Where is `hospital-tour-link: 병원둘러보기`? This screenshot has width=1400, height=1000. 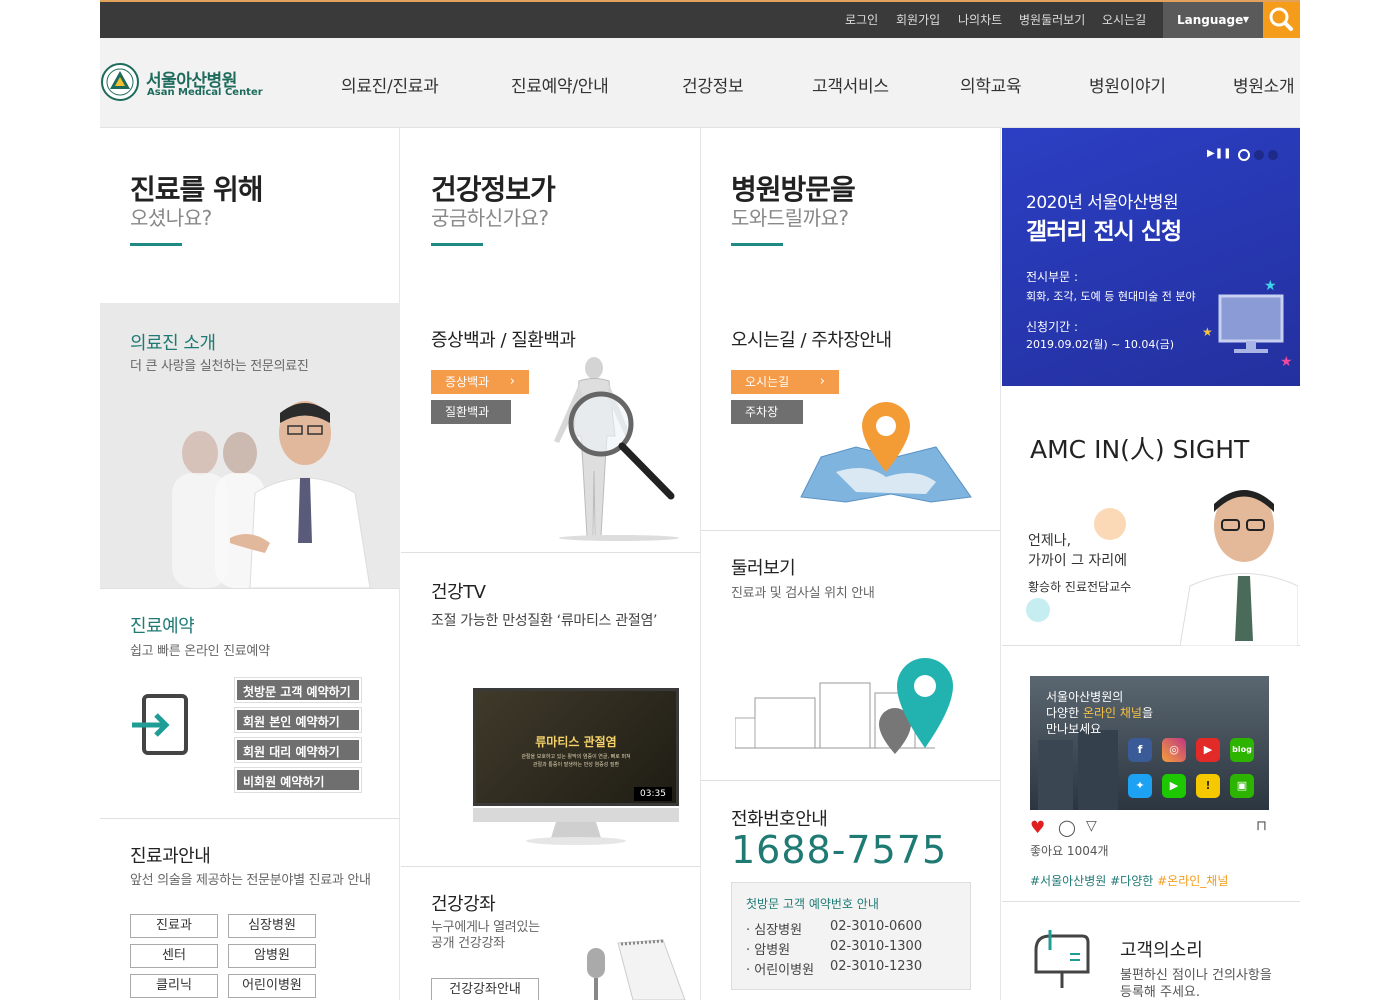
hospital-tour-link: 병원둘러보기 is located at coordinates (1052, 20).